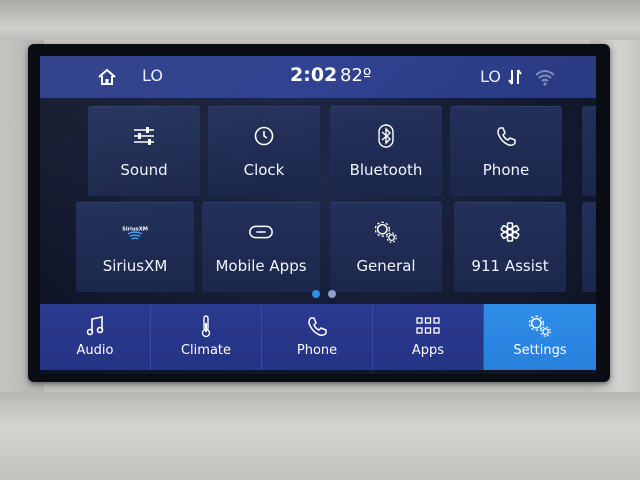 Image resolution: width=640 pixels, height=480 pixels. Describe the element at coordinates (144, 136) in the screenshot. I see `sliders-icon` at that location.